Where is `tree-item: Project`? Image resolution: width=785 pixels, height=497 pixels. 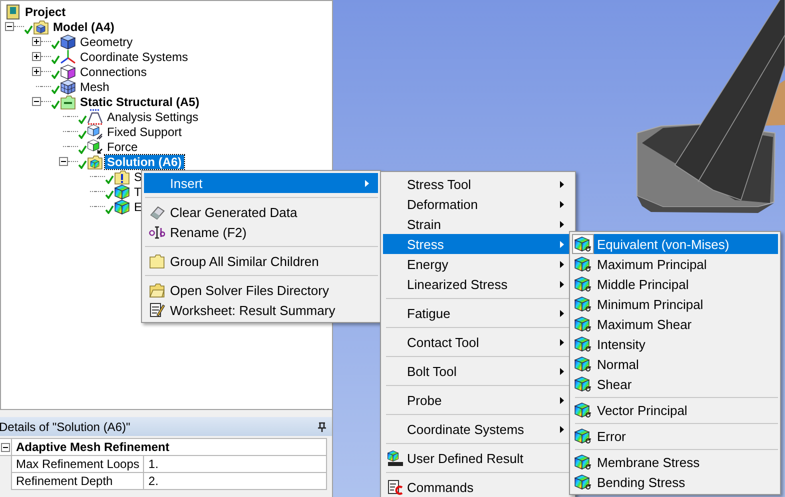 tree-item: Project is located at coordinates (45, 11).